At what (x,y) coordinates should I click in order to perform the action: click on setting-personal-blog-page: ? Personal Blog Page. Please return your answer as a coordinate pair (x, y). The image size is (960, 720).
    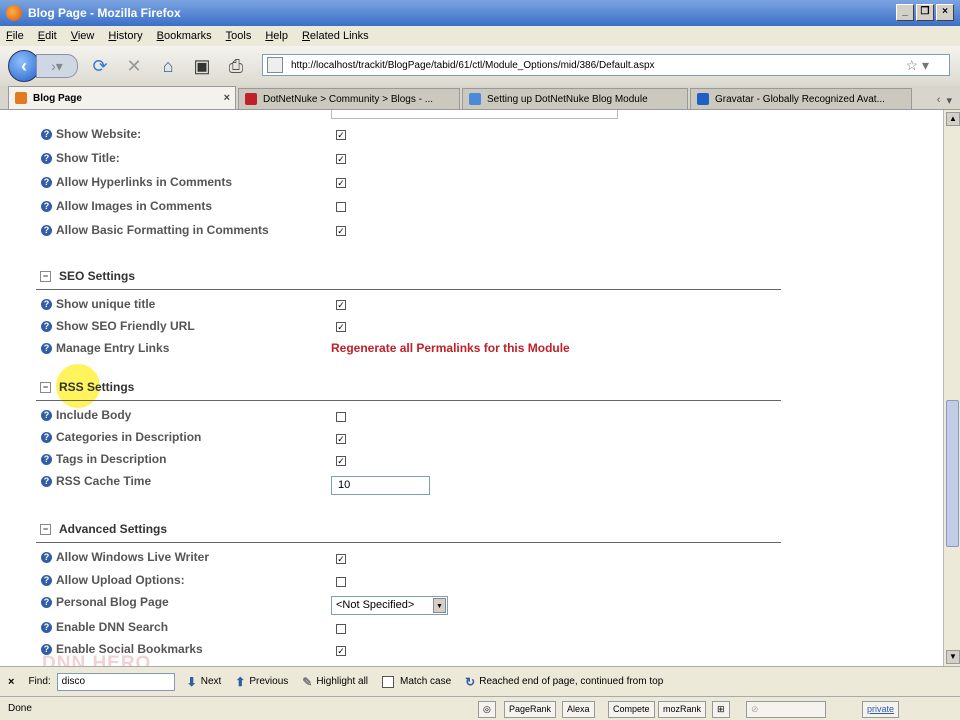
    Looking at the image, I should click on (105, 602).